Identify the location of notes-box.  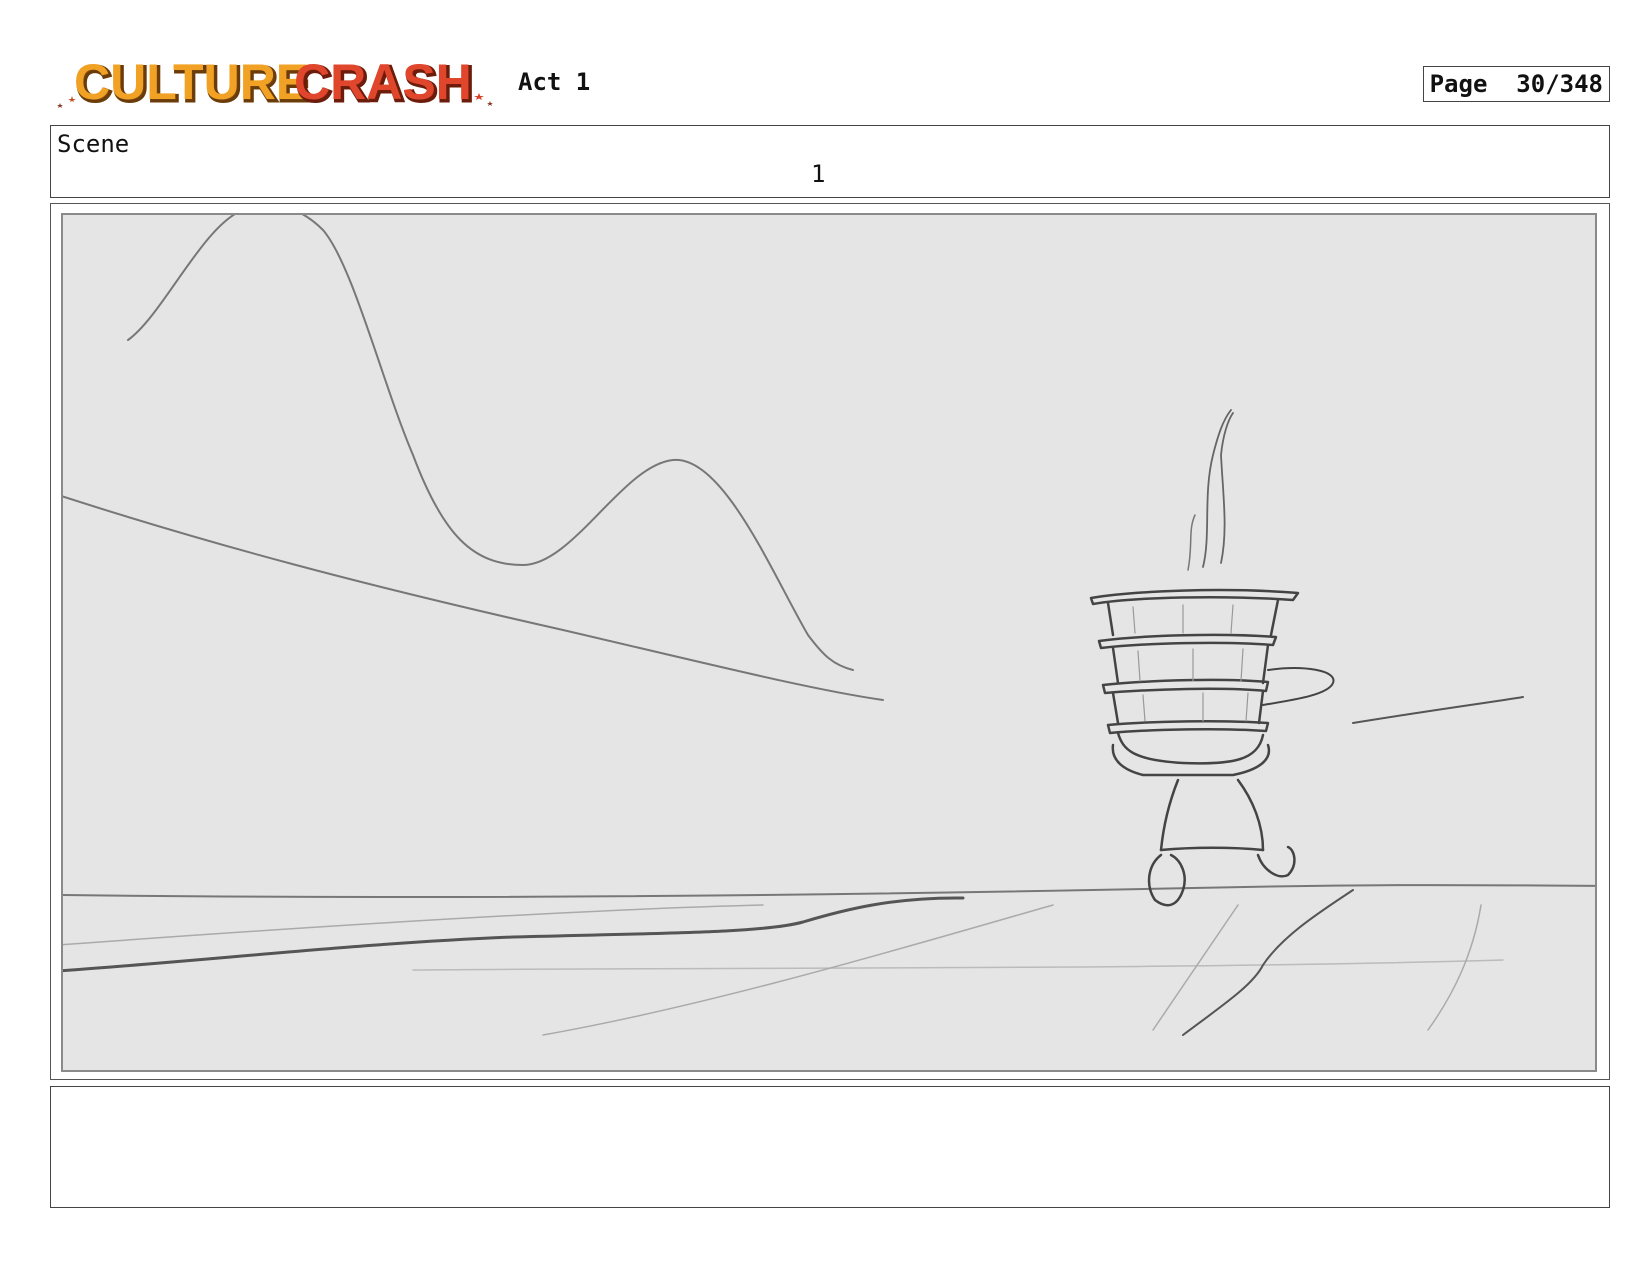
(830, 1147).